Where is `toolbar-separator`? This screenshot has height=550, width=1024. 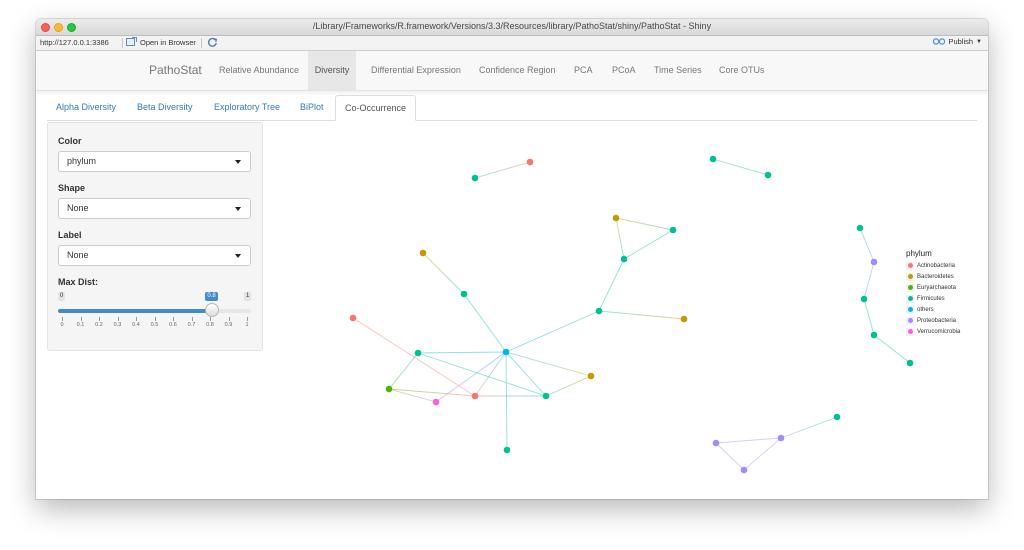 toolbar-separator is located at coordinates (122, 43).